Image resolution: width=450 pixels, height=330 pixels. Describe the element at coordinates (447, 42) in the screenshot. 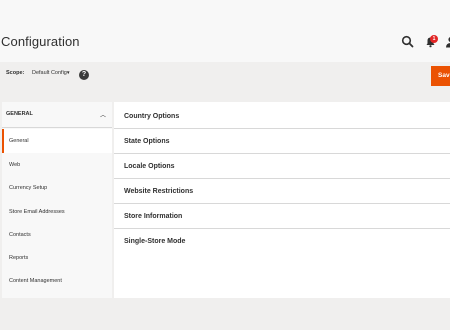

I see `user-icon` at that location.